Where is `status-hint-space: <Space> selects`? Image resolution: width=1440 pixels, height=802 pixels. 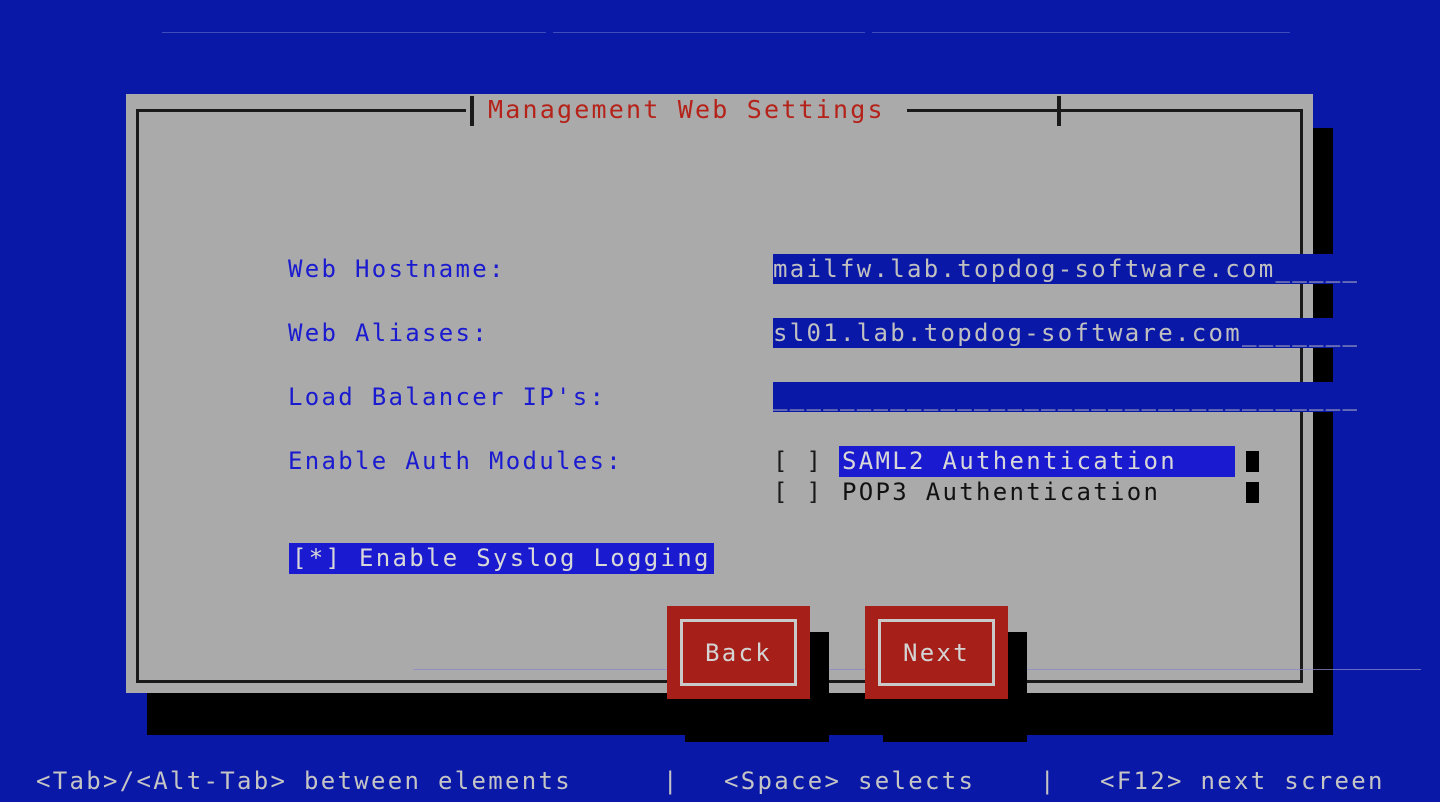 status-hint-space: <Space> selects is located at coordinates (850, 781).